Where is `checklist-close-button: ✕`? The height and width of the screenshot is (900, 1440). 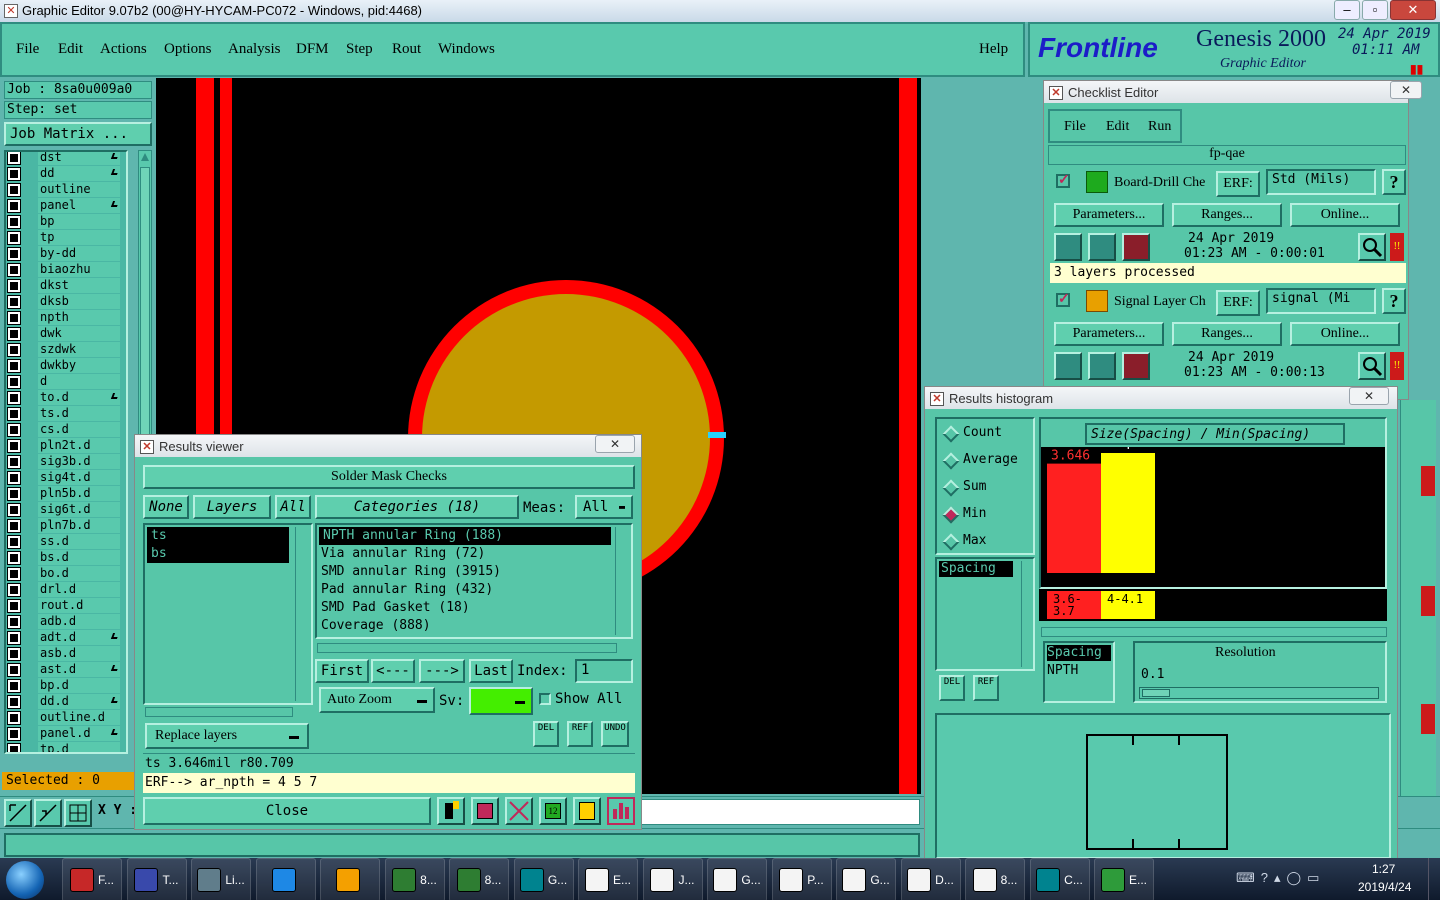
checklist-close-button: ✕ is located at coordinates (1406, 90).